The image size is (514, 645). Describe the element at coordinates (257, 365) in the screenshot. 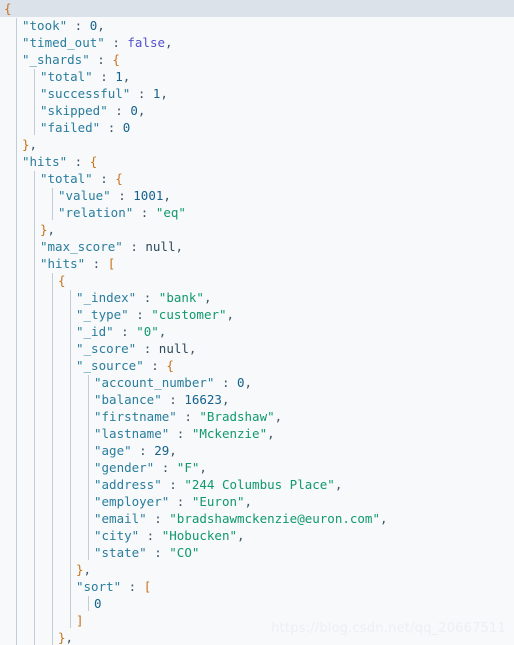

I see `code-line: "_source" : {` at that location.